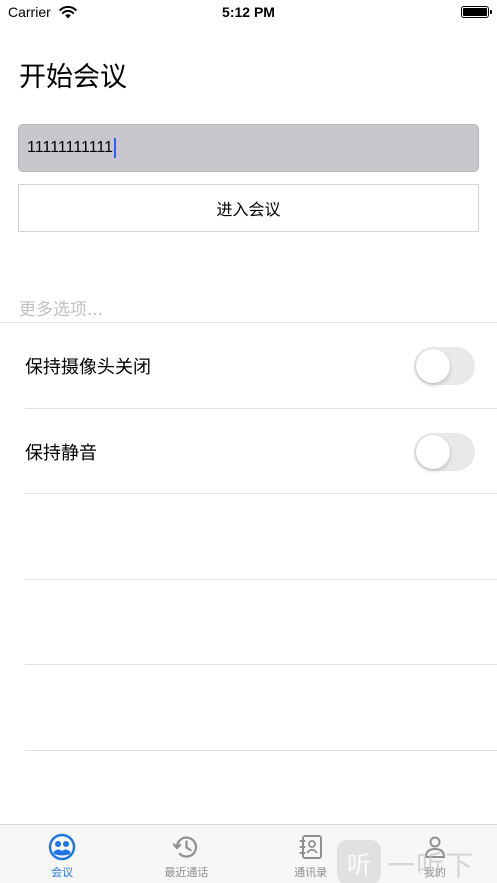 The width and height of the screenshot is (497, 883). Describe the element at coordinates (62, 872) in the screenshot. I see `tab-label: 会议` at that location.